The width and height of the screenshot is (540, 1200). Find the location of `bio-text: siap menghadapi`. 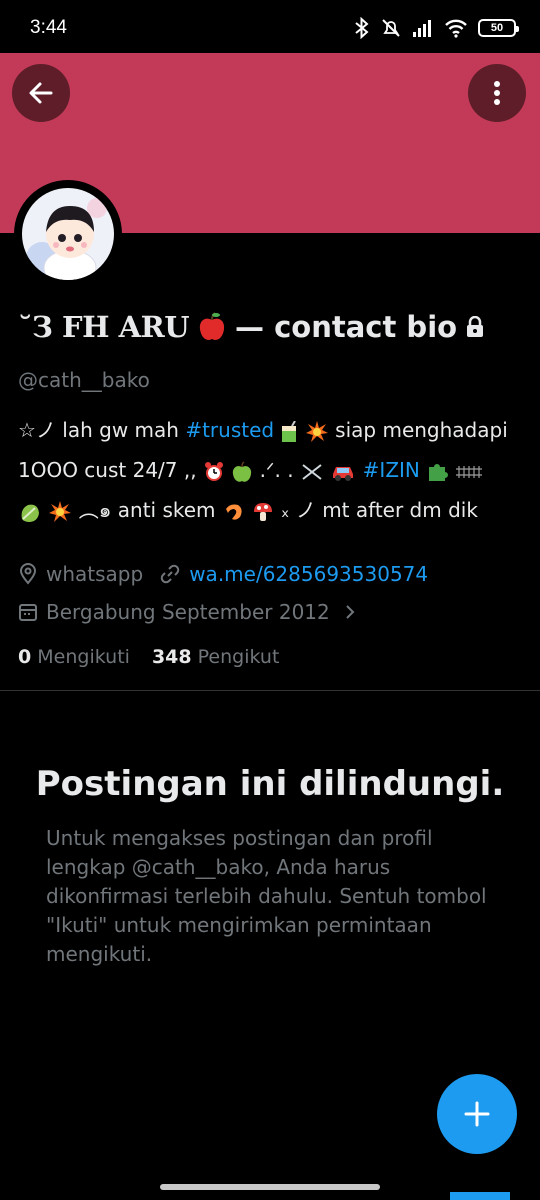

bio-text: siap menghadapi is located at coordinates (418, 430).